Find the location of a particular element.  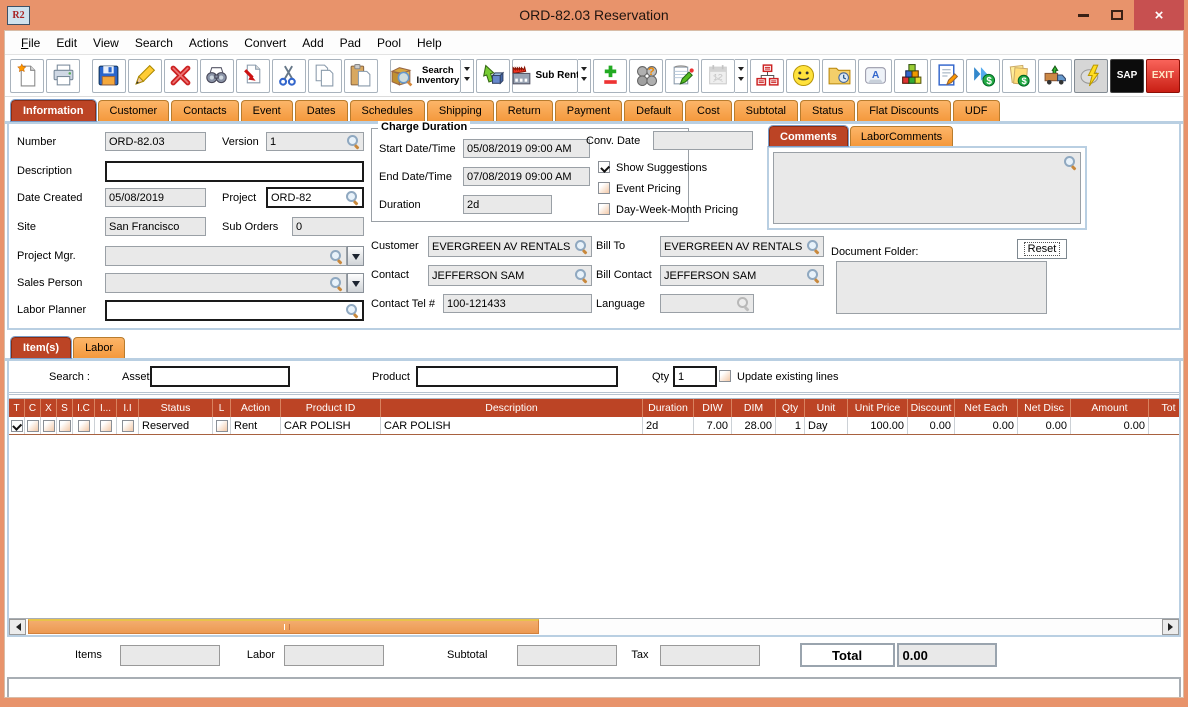

row-checkbox-c is located at coordinates (32, 425).